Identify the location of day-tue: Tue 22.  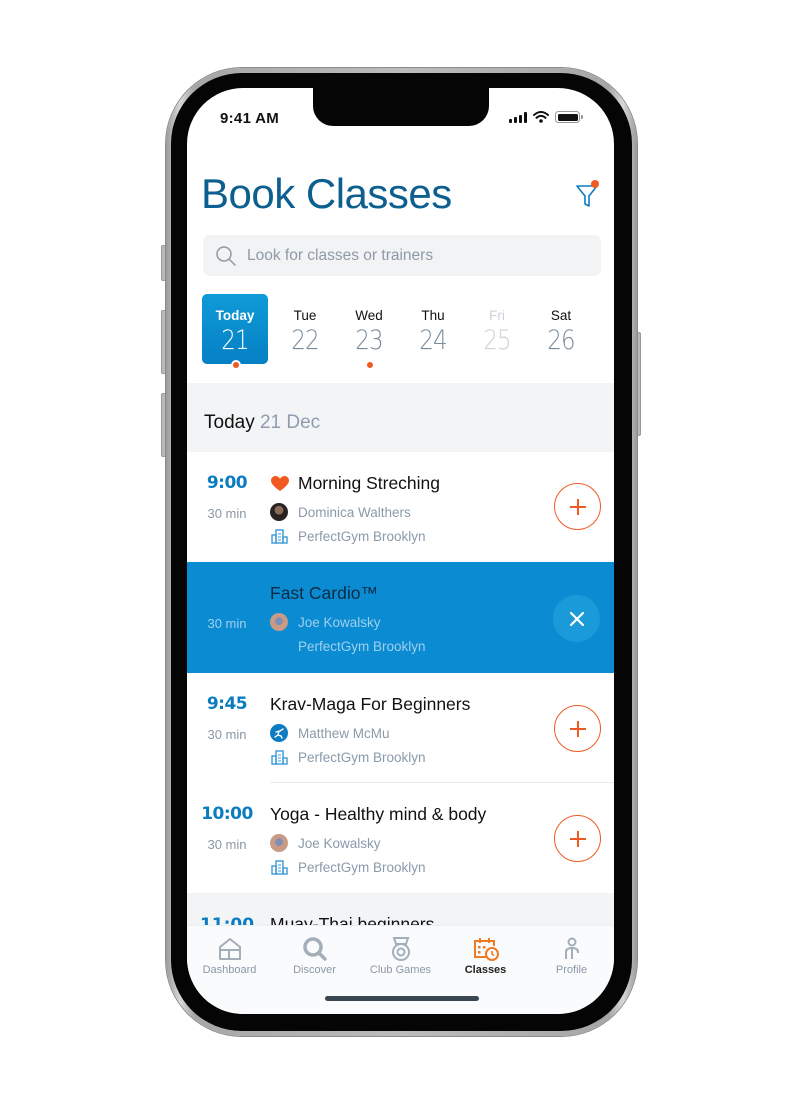
(305, 329).